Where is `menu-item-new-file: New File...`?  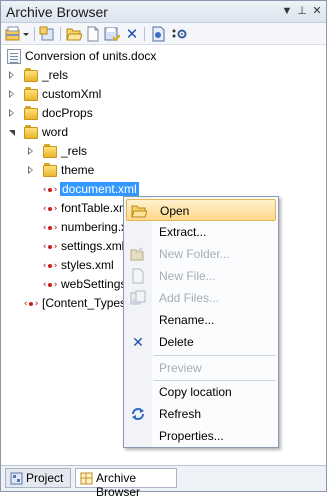 menu-item-new-file: New File... is located at coordinates (201, 276).